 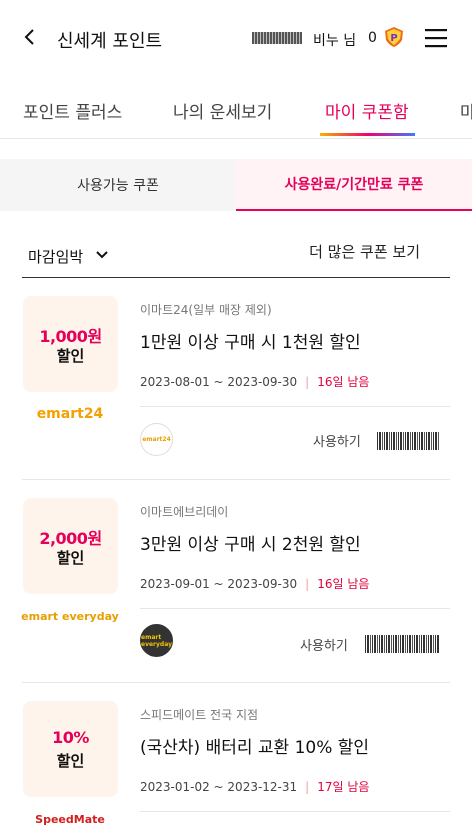 I want to click on chevron-down-icon, so click(x=102, y=255).